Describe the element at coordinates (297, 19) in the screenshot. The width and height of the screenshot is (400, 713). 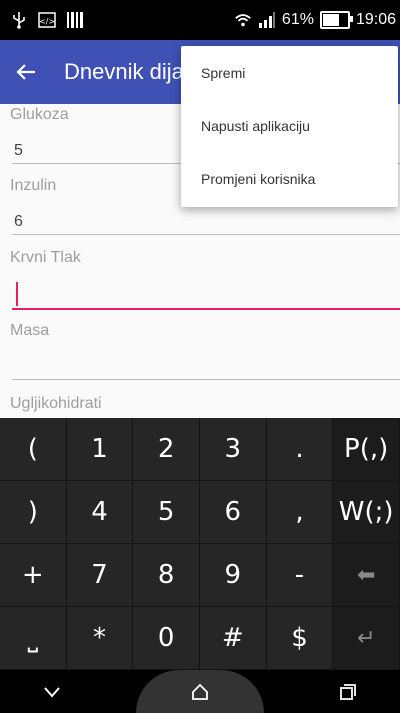
I see `battery-percent: 61%` at that location.